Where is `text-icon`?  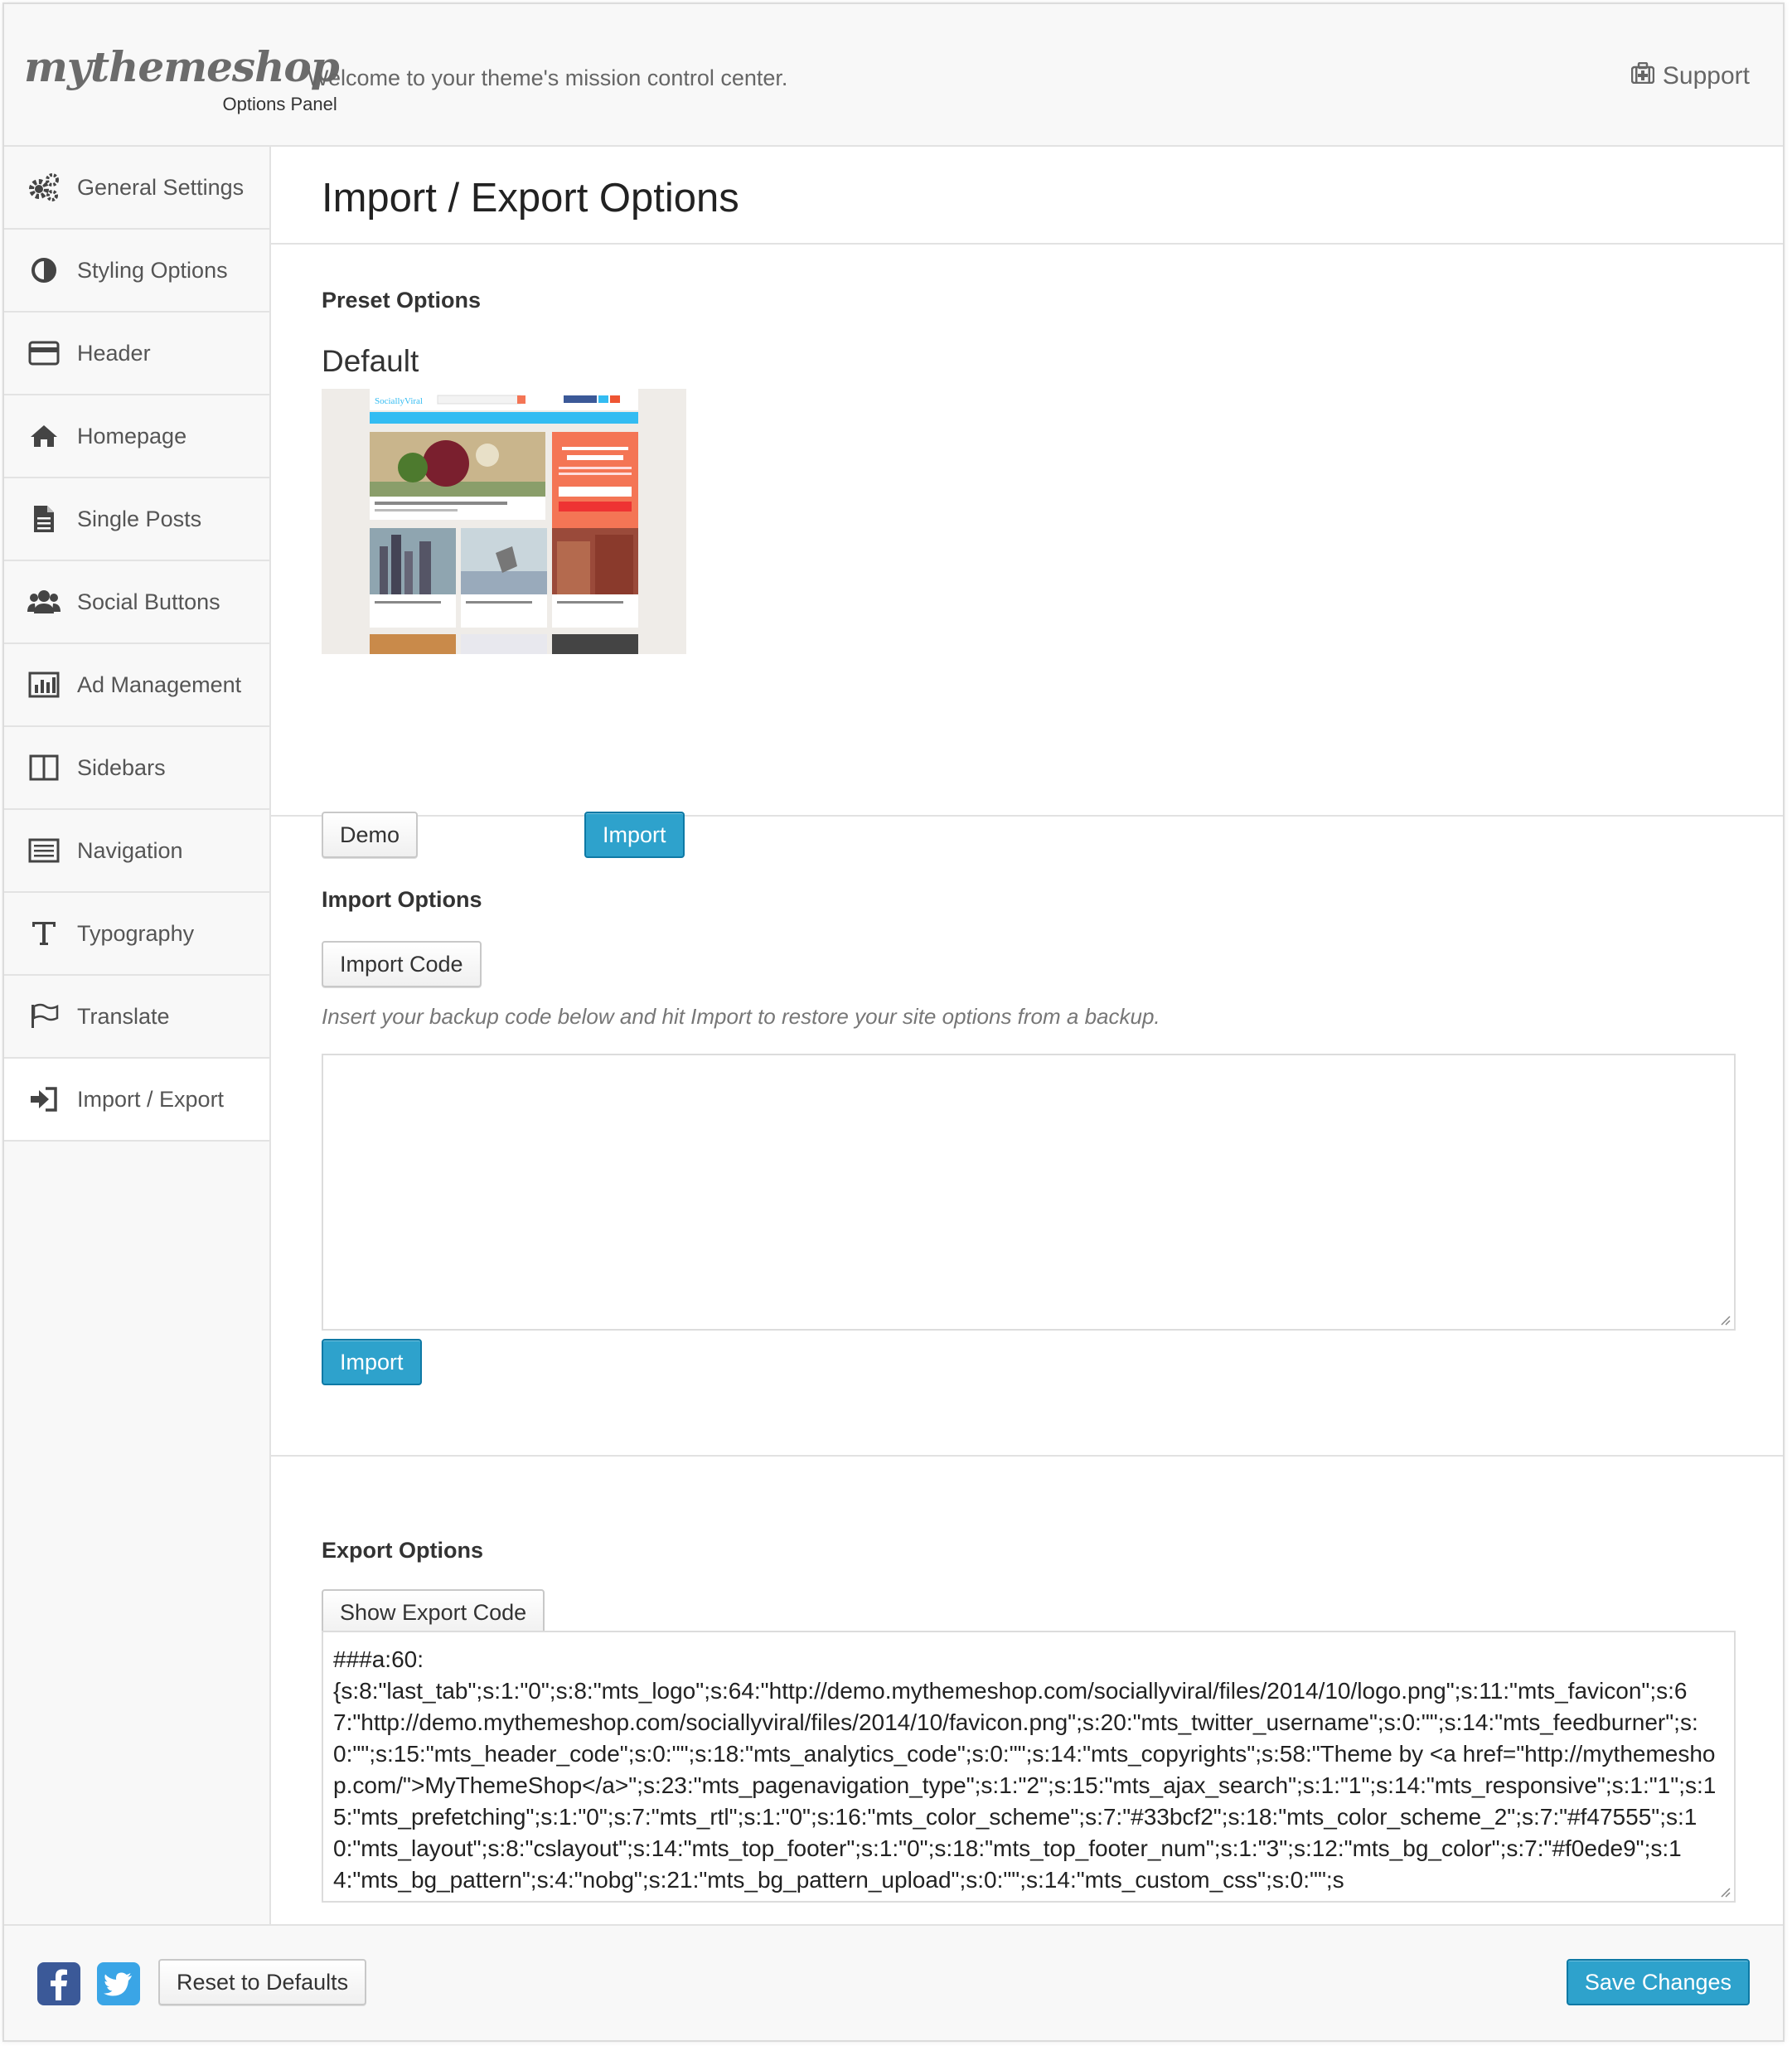 text-icon is located at coordinates (44, 933).